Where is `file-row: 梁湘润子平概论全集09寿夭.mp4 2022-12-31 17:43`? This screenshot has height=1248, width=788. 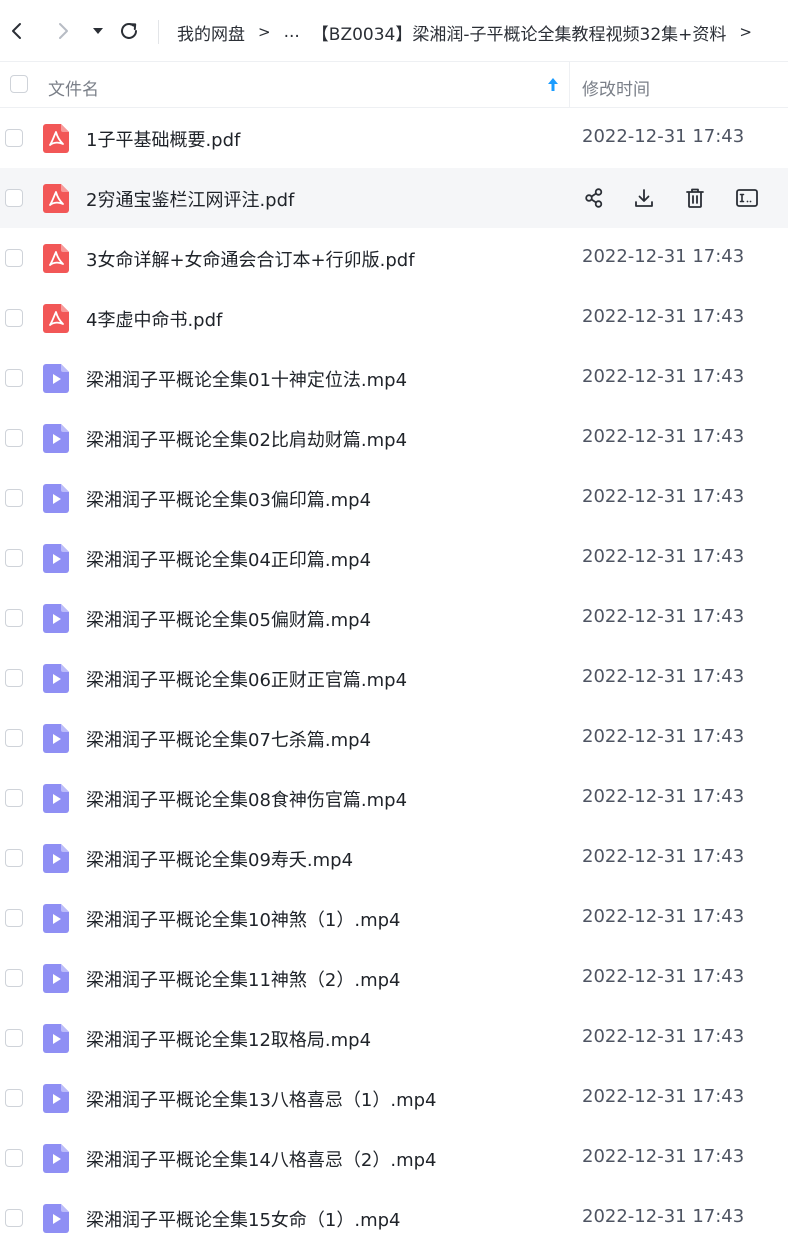 file-row: 梁湘润子平概论全集09寿夭.mp4 2022-12-31 17:43 is located at coordinates (394, 858).